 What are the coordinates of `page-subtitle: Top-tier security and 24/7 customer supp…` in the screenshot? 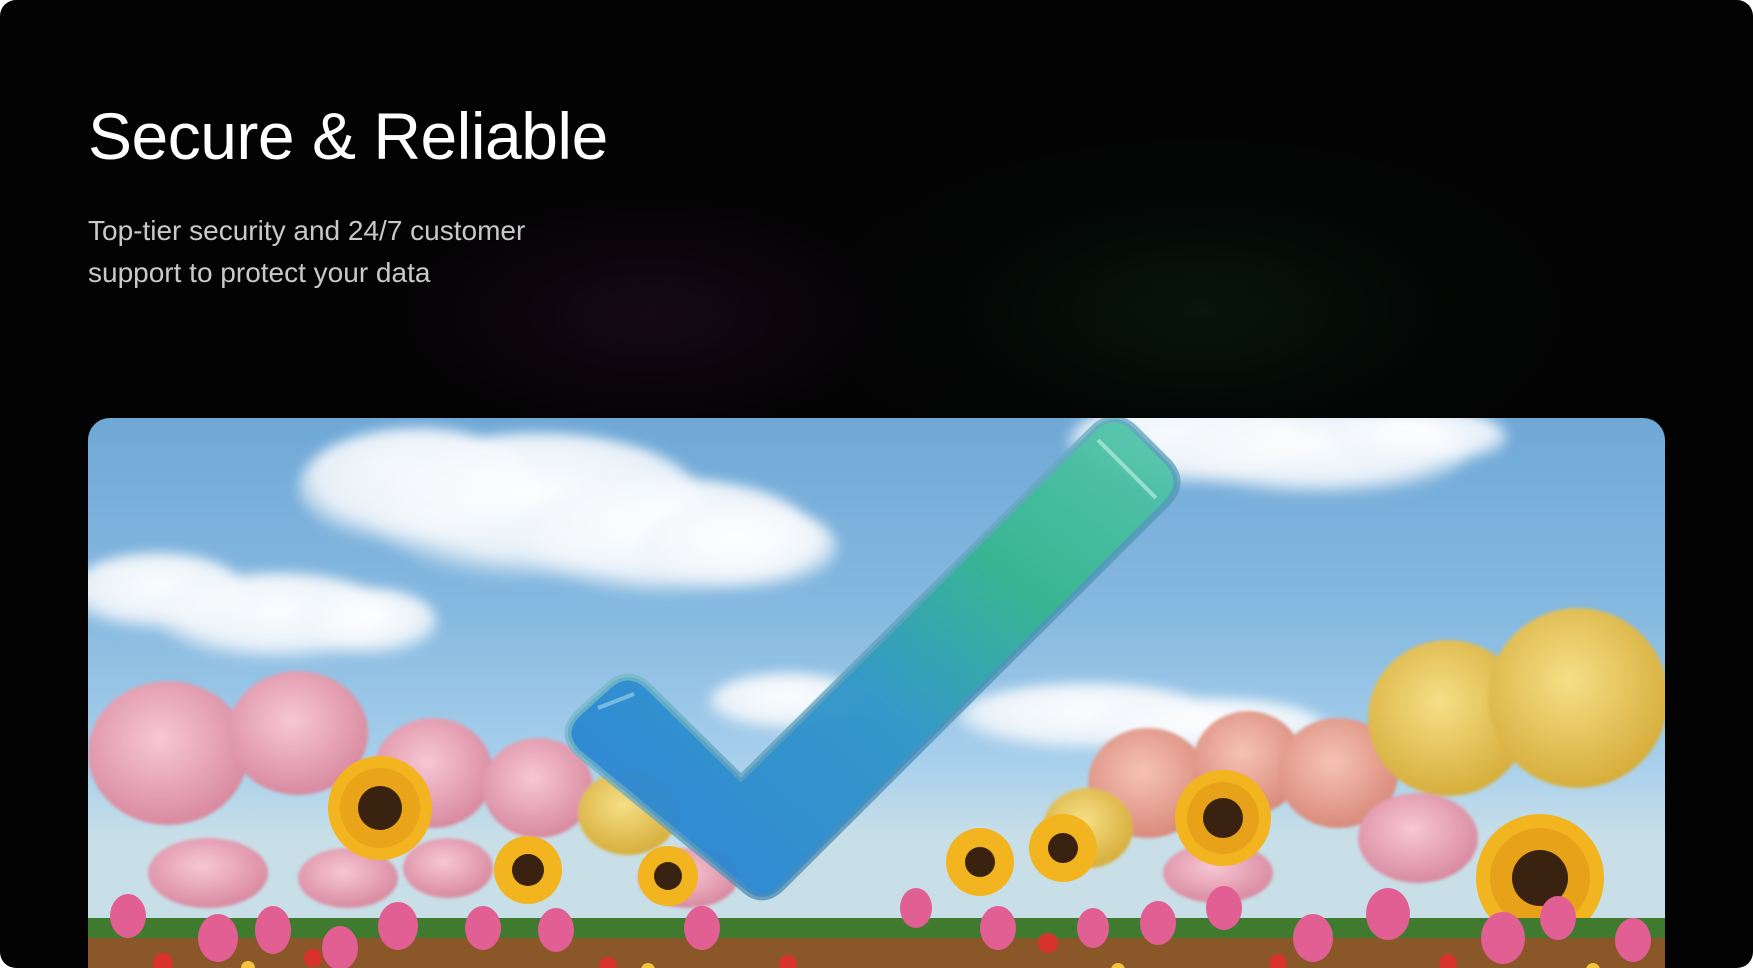 It's located at (368, 252).